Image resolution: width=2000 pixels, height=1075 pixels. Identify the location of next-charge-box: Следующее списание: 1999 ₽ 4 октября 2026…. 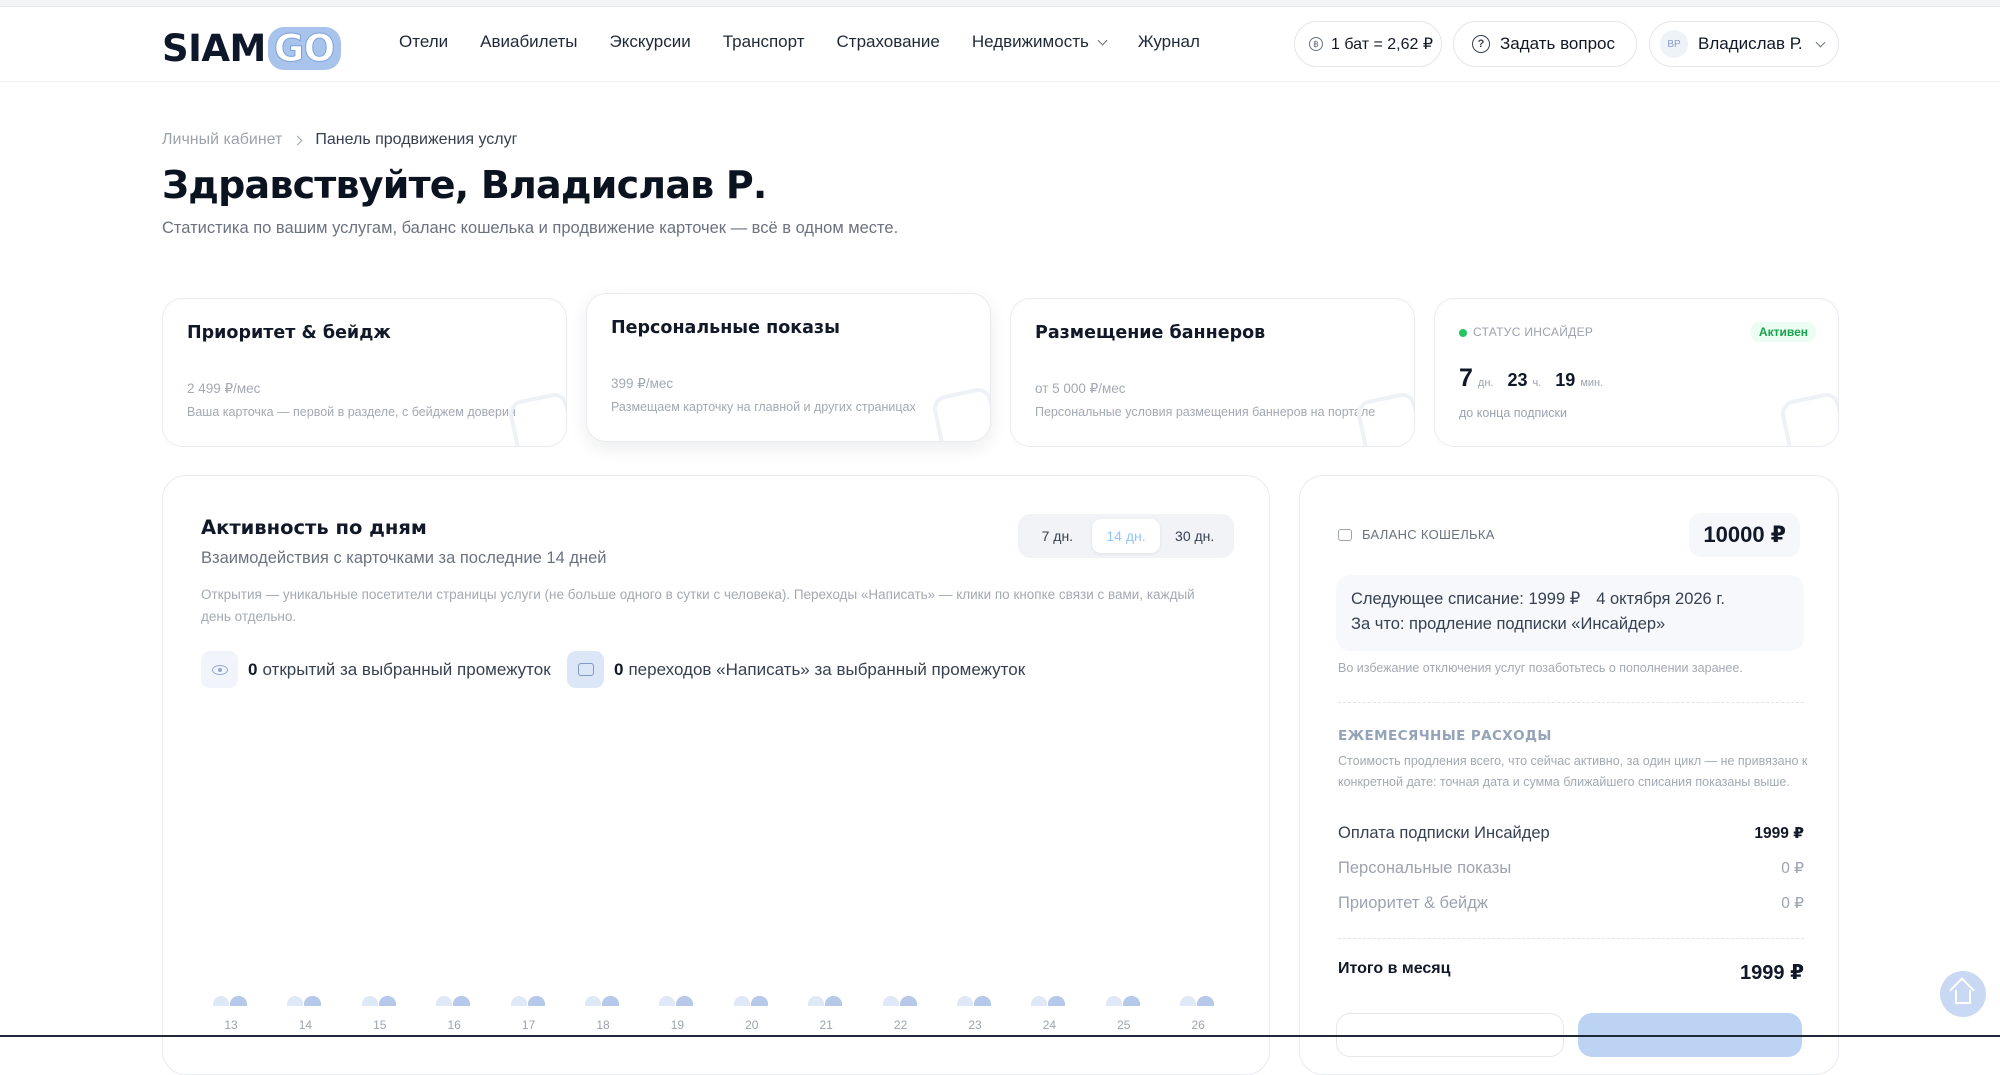
(1570, 613).